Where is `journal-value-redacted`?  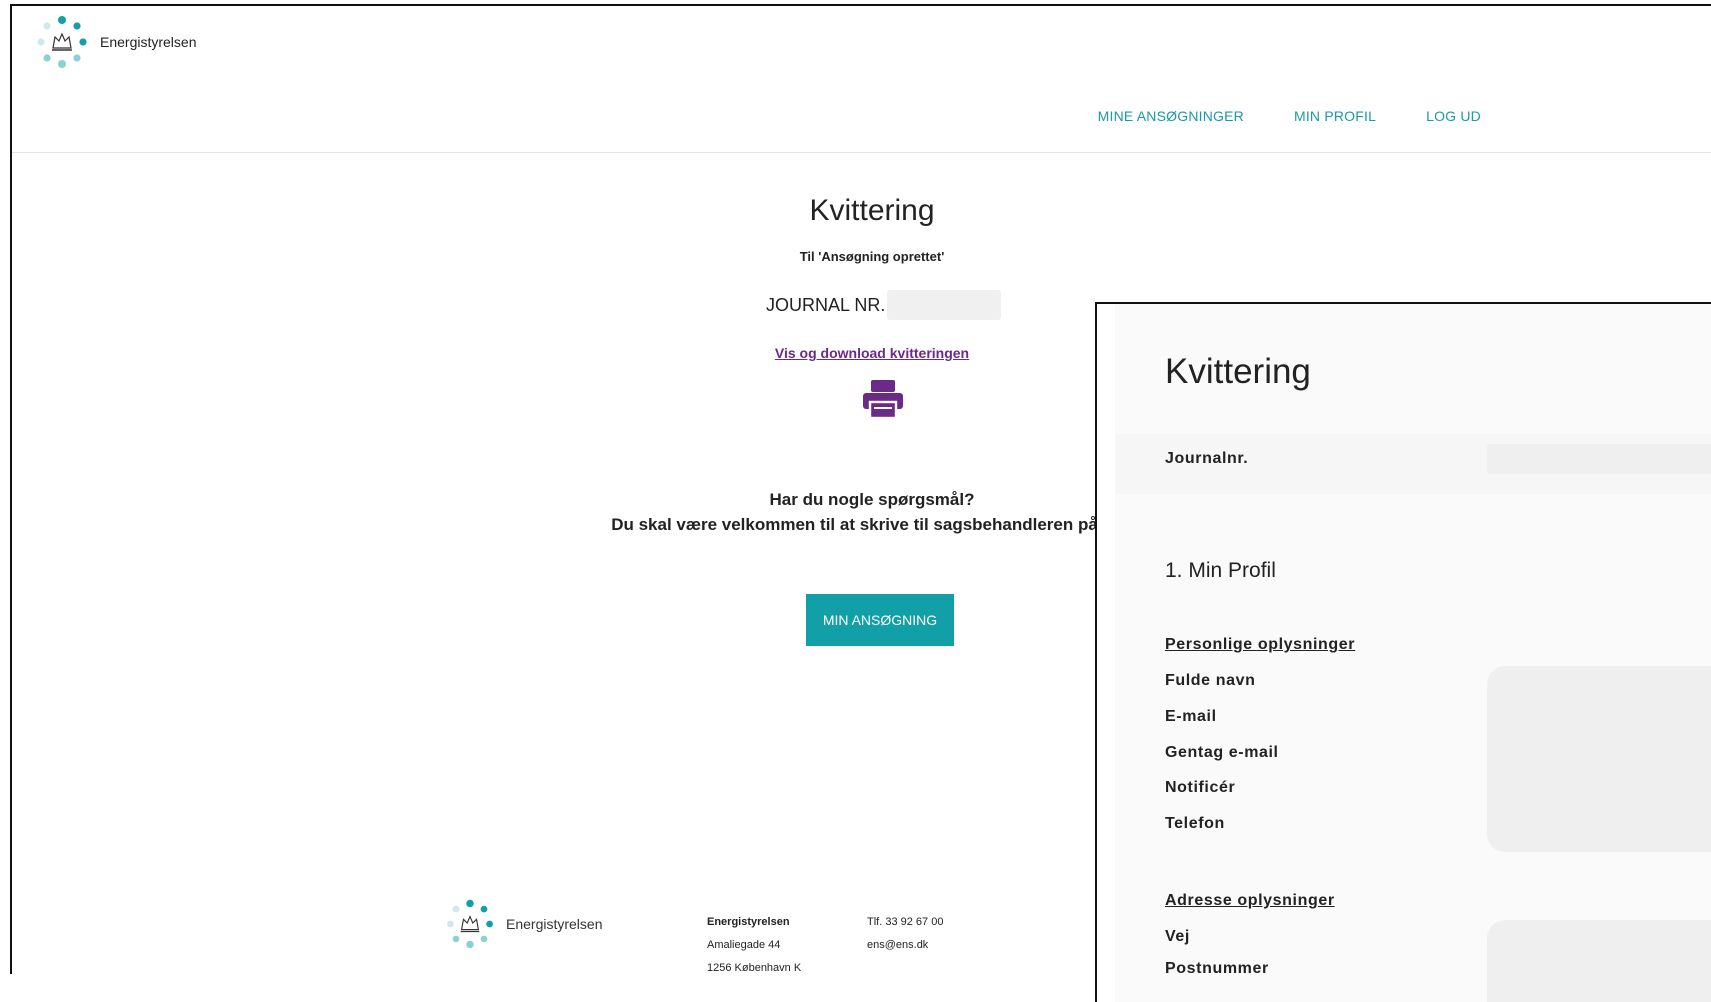
journal-value-redacted is located at coordinates (944, 305).